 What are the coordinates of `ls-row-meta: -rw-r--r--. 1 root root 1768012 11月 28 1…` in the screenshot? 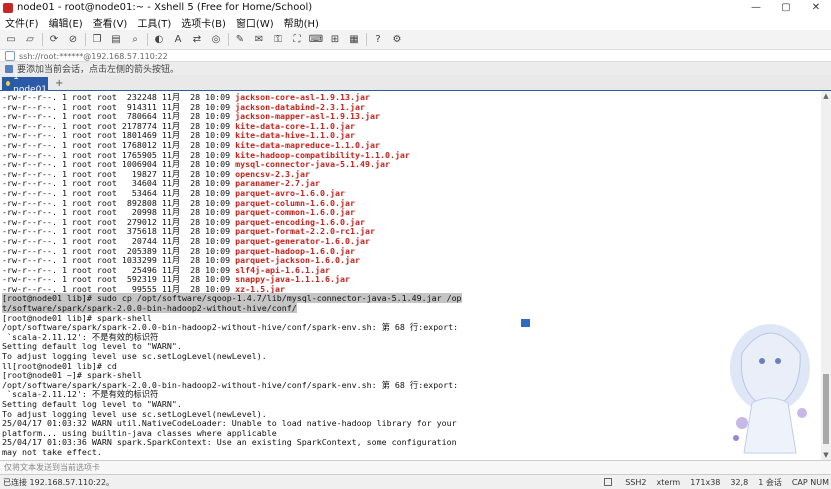 It's located at (119, 144).